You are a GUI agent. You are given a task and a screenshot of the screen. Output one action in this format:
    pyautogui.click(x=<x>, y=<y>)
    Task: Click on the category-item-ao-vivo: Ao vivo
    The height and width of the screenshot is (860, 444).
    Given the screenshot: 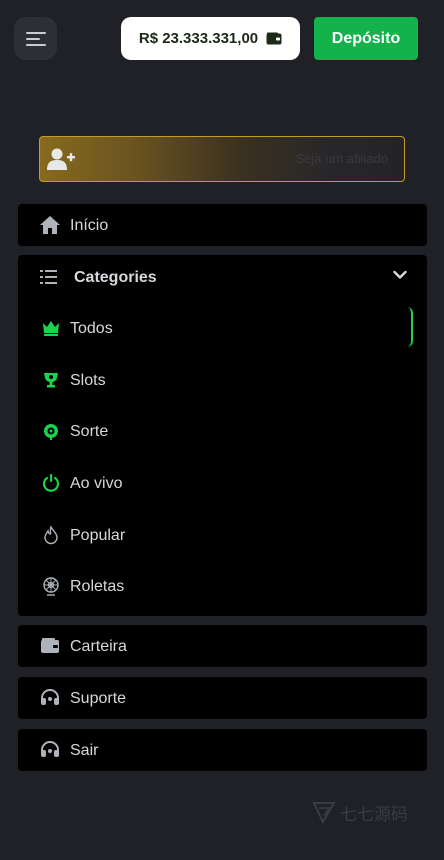 What is the action you would take?
    pyautogui.click(x=222, y=484)
    